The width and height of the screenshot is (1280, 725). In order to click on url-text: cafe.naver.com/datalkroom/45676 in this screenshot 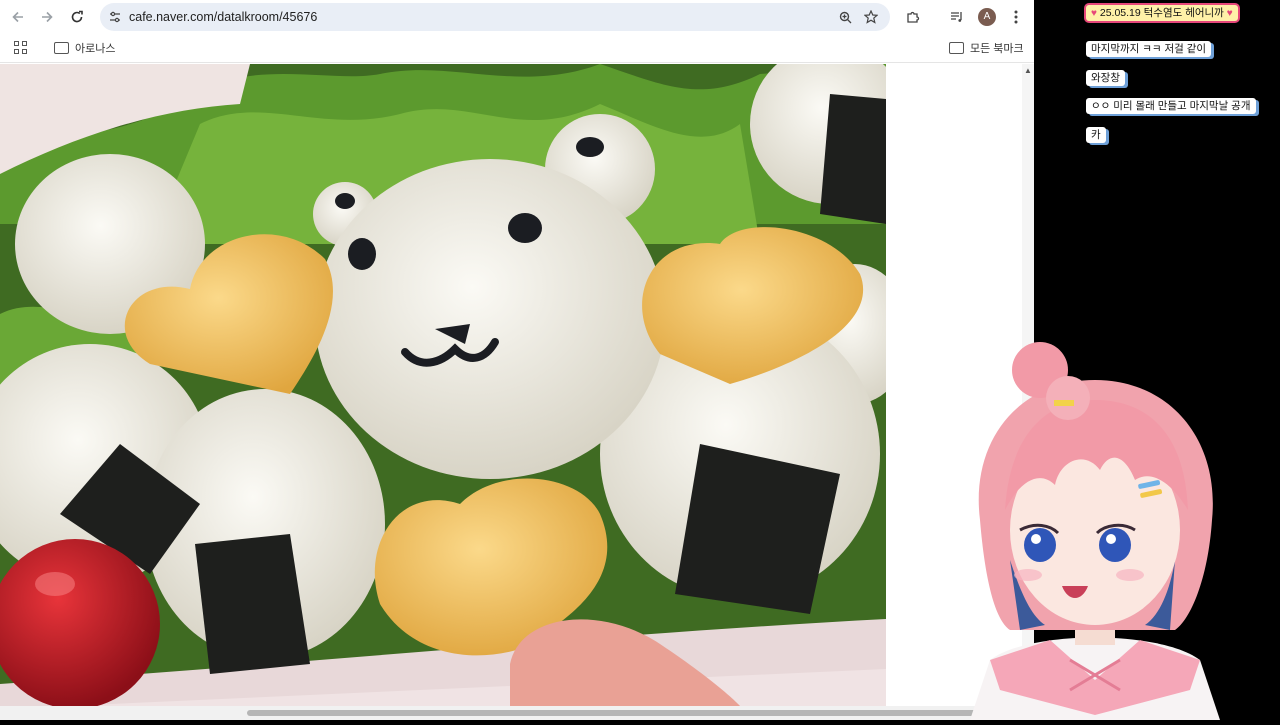, I will do `click(223, 17)`.